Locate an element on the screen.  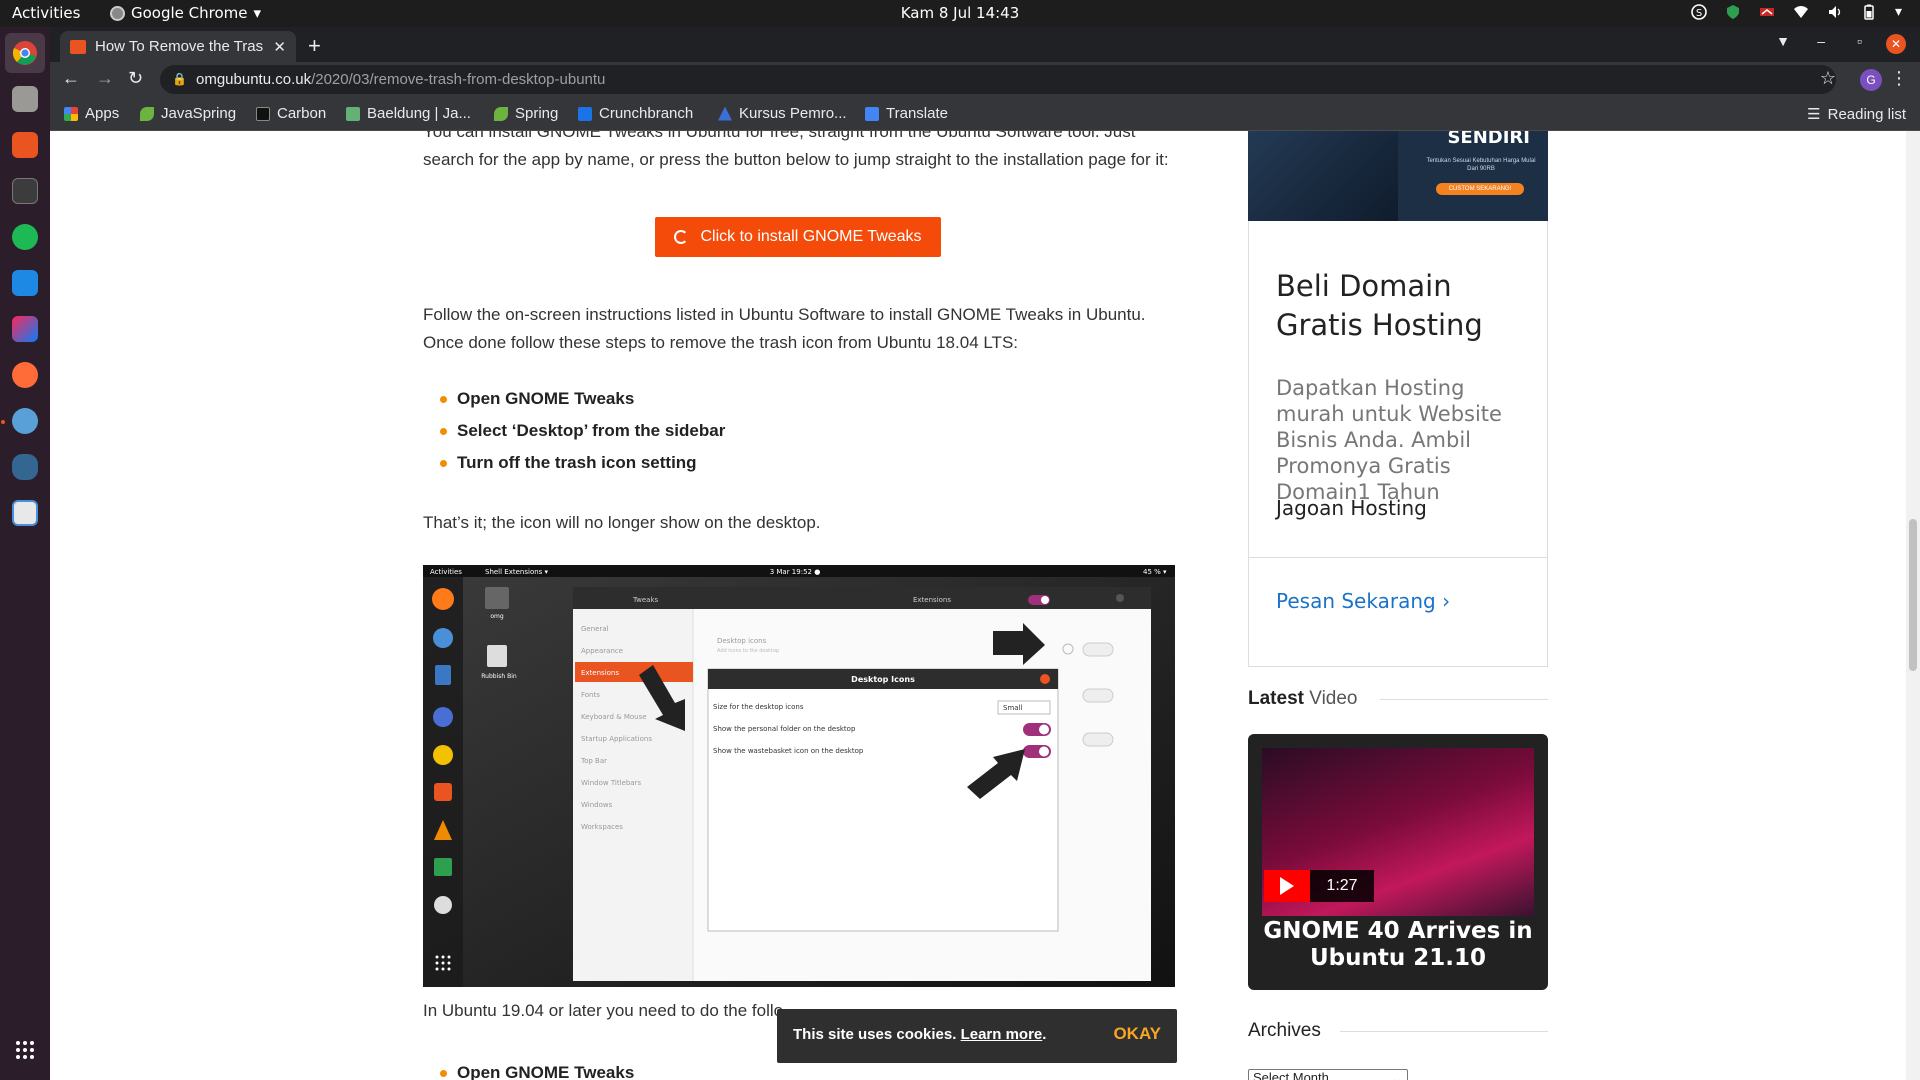
tab-close-icon: ✕ is located at coordinates (279, 47).